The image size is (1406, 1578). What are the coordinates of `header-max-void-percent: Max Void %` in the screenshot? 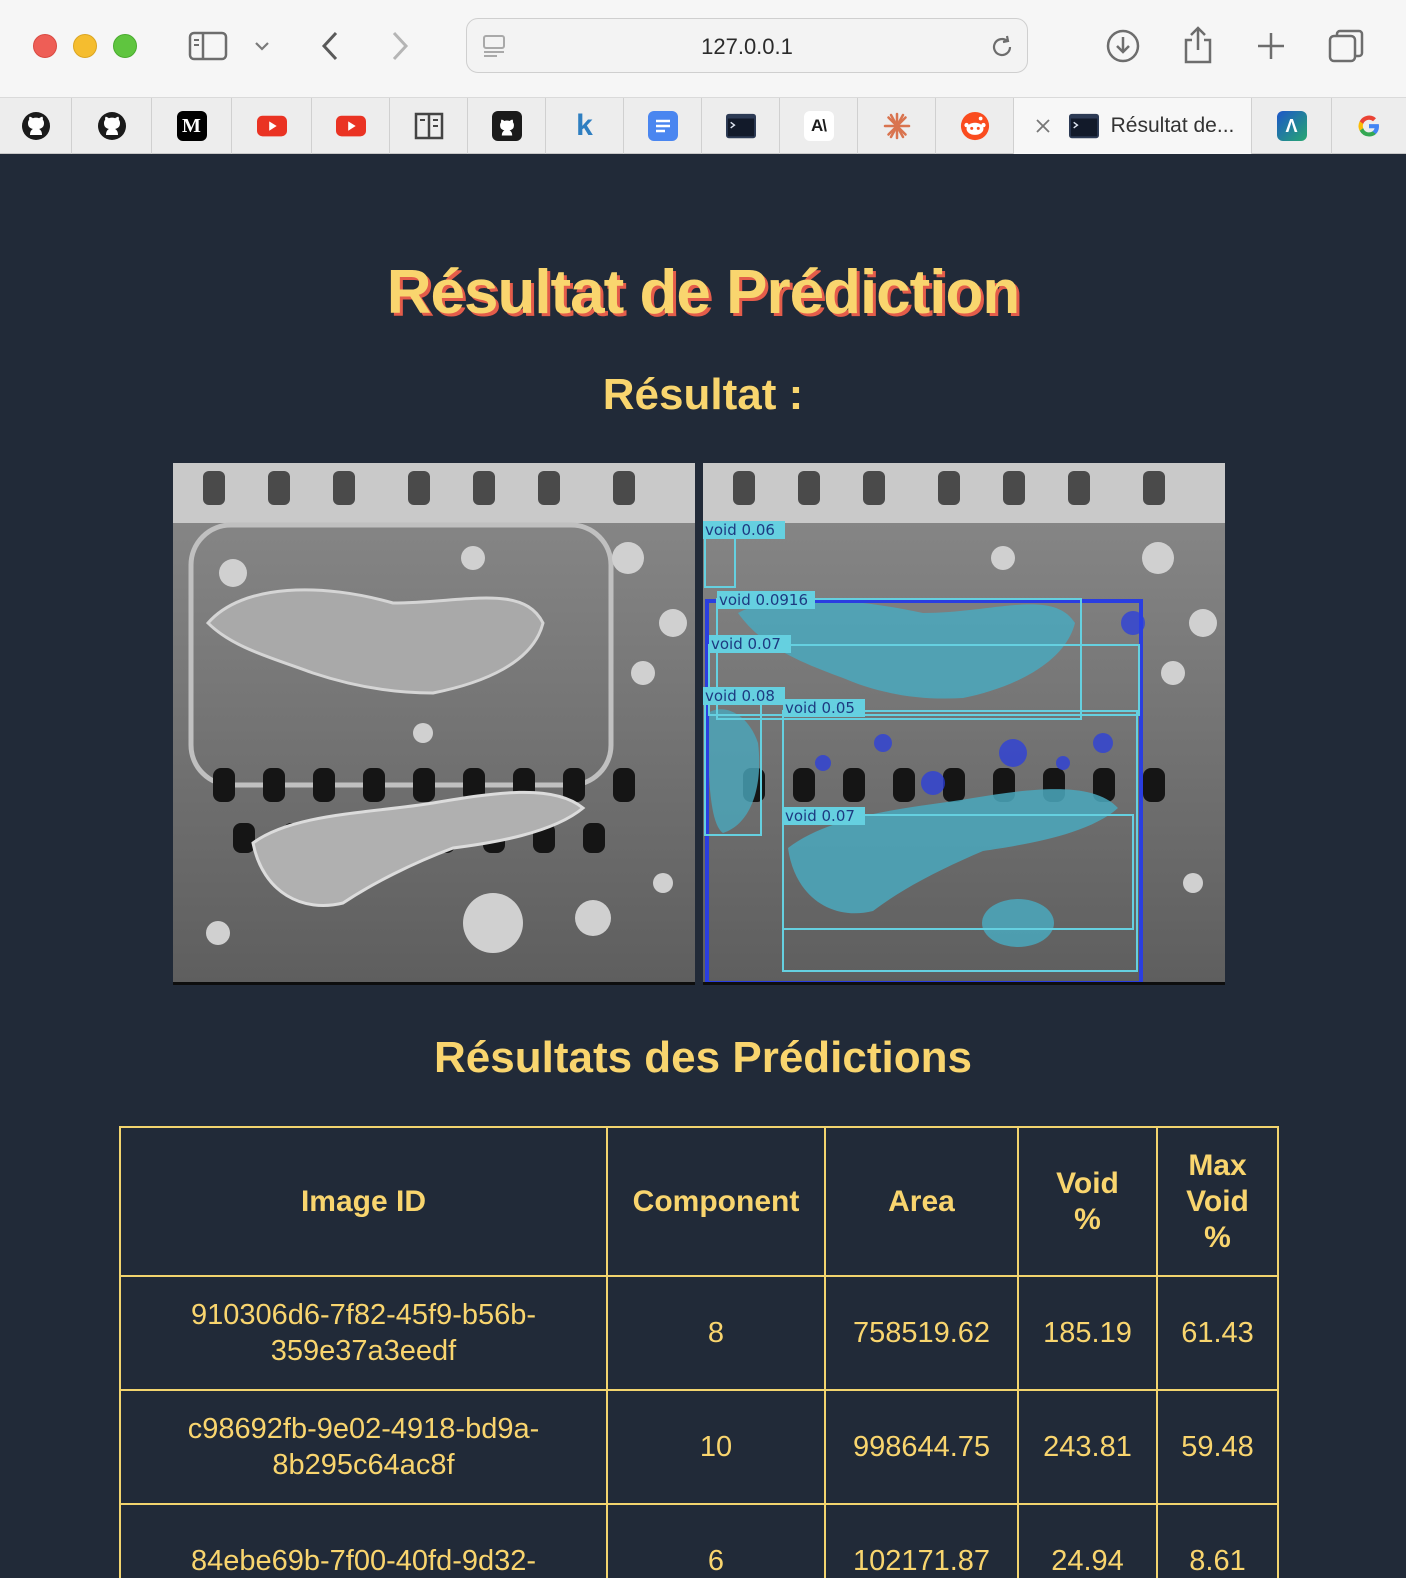 It's located at (1217, 1201).